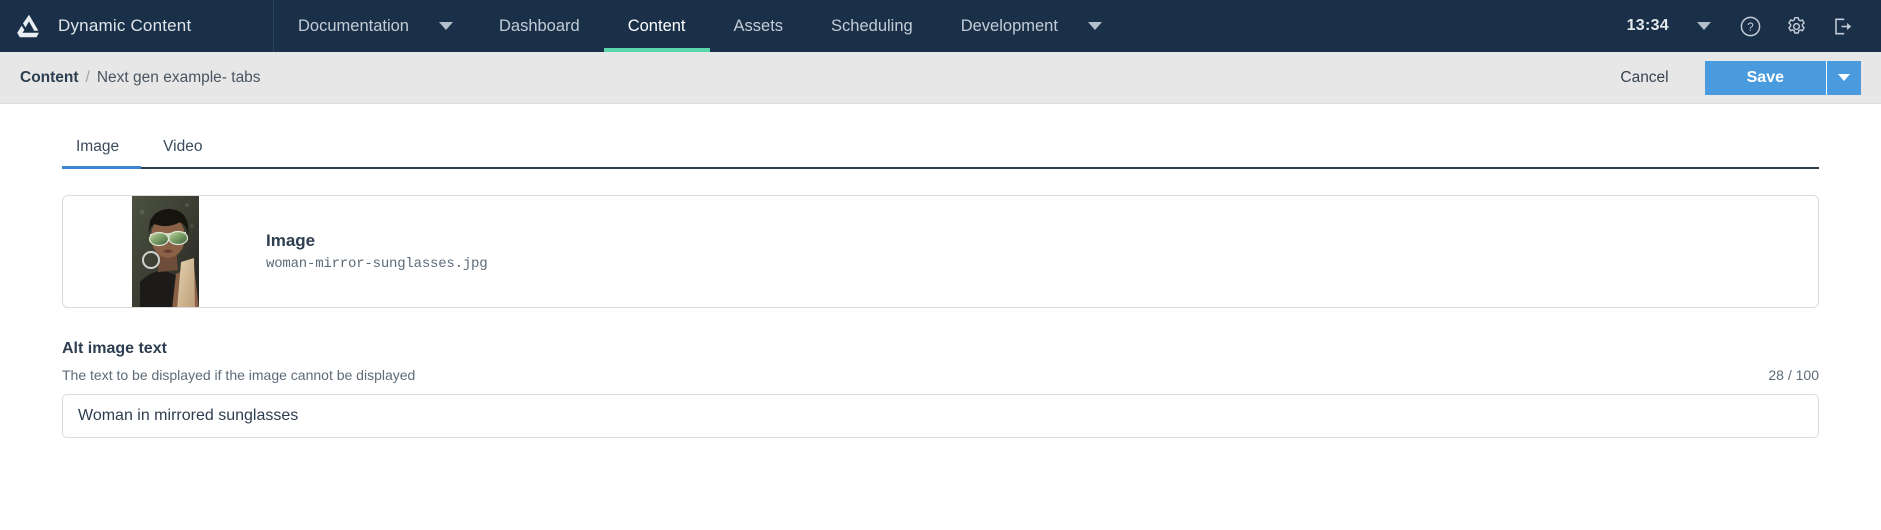 Image resolution: width=1881 pixels, height=530 pixels. I want to click on settings-button, so click(1796, 26).